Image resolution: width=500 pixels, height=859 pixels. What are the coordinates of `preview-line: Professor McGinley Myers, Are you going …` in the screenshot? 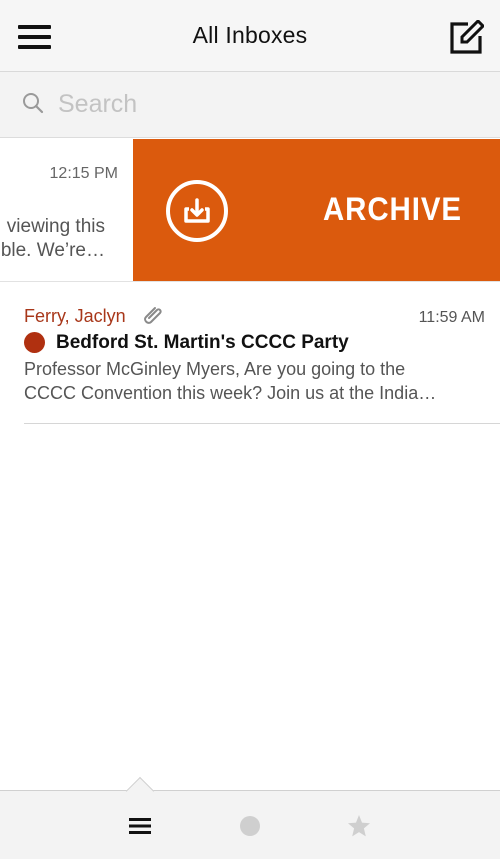 It's located at (215, 369).